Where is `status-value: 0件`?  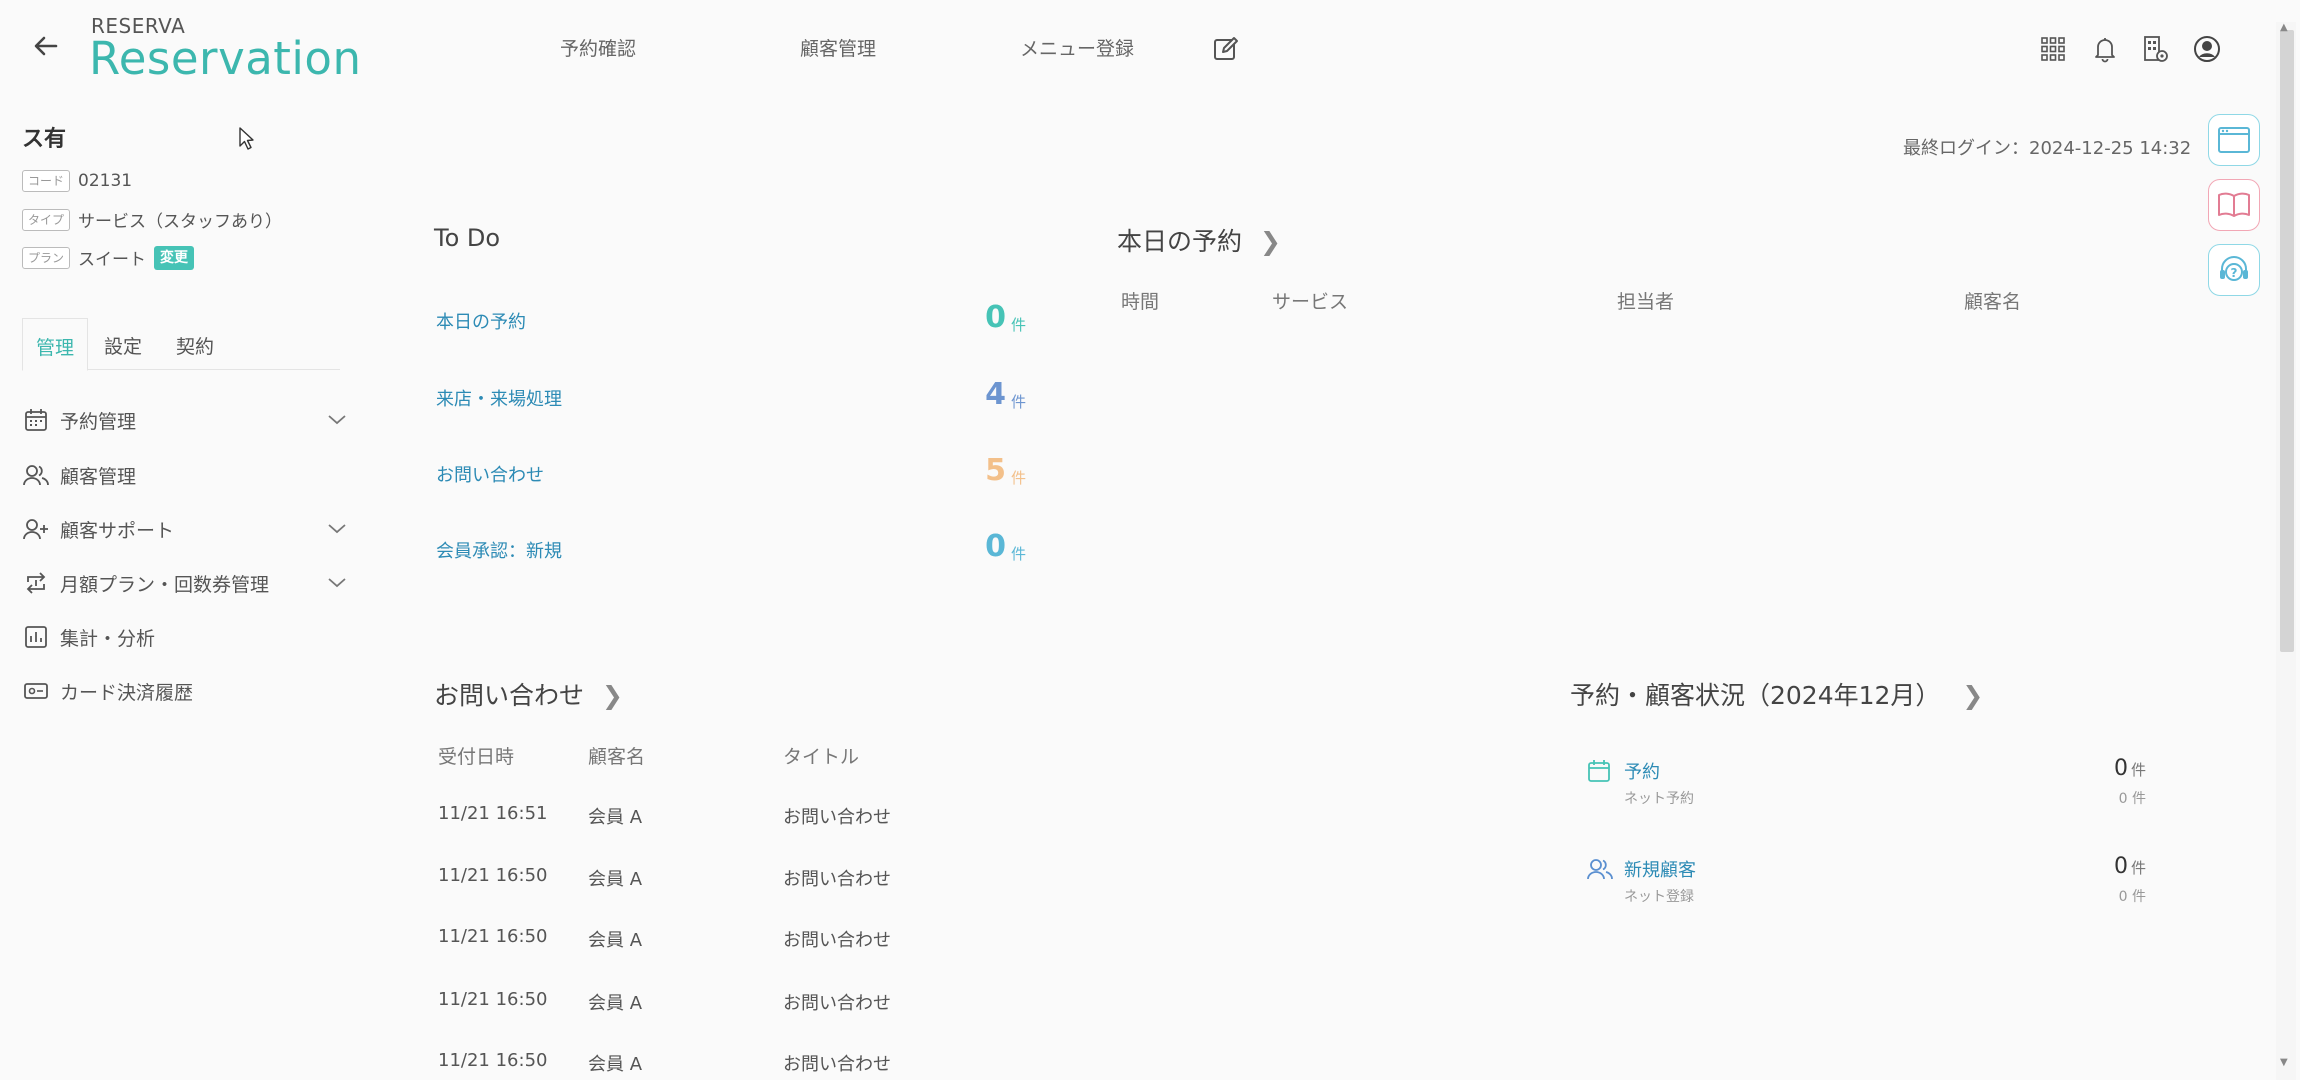 status-value: 0件 is located at coordinates (2130, 866).